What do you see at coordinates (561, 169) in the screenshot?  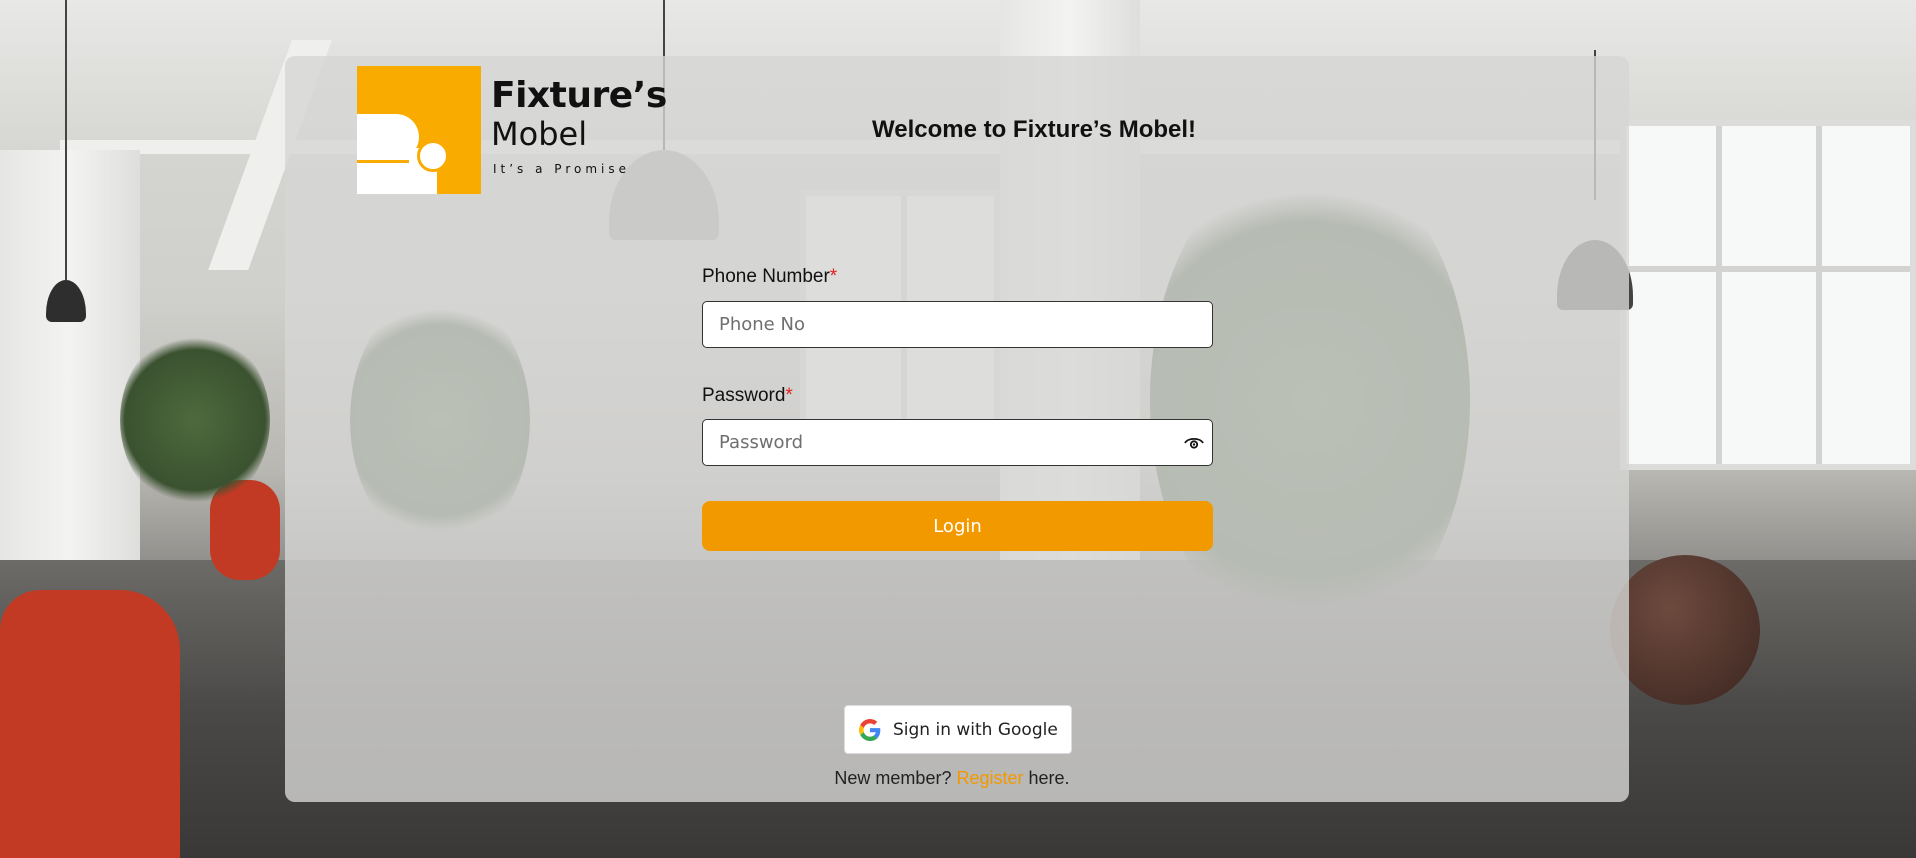 I see `brand-tagline: It’s a Promise` at bounding box center [561, 169].